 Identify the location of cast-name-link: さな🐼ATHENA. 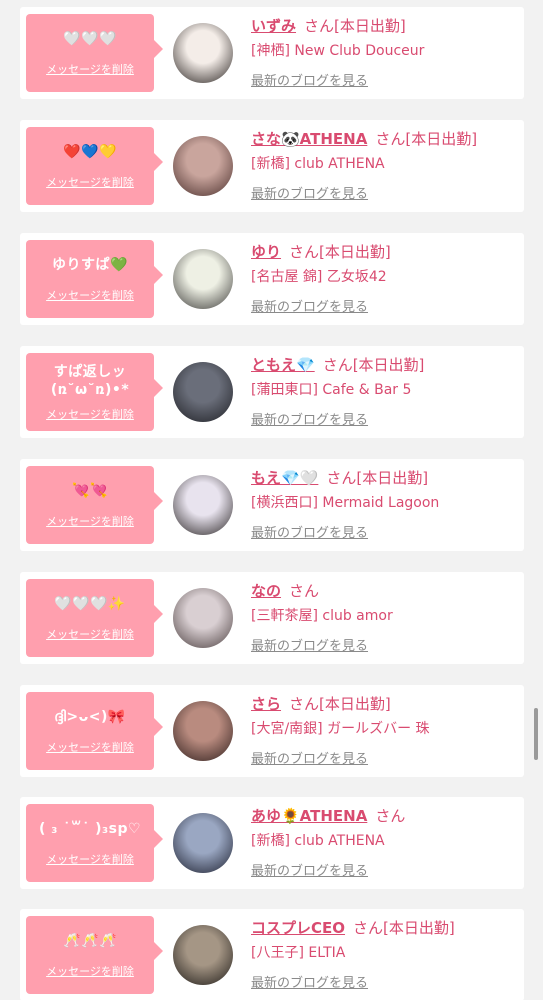
(309, 139).